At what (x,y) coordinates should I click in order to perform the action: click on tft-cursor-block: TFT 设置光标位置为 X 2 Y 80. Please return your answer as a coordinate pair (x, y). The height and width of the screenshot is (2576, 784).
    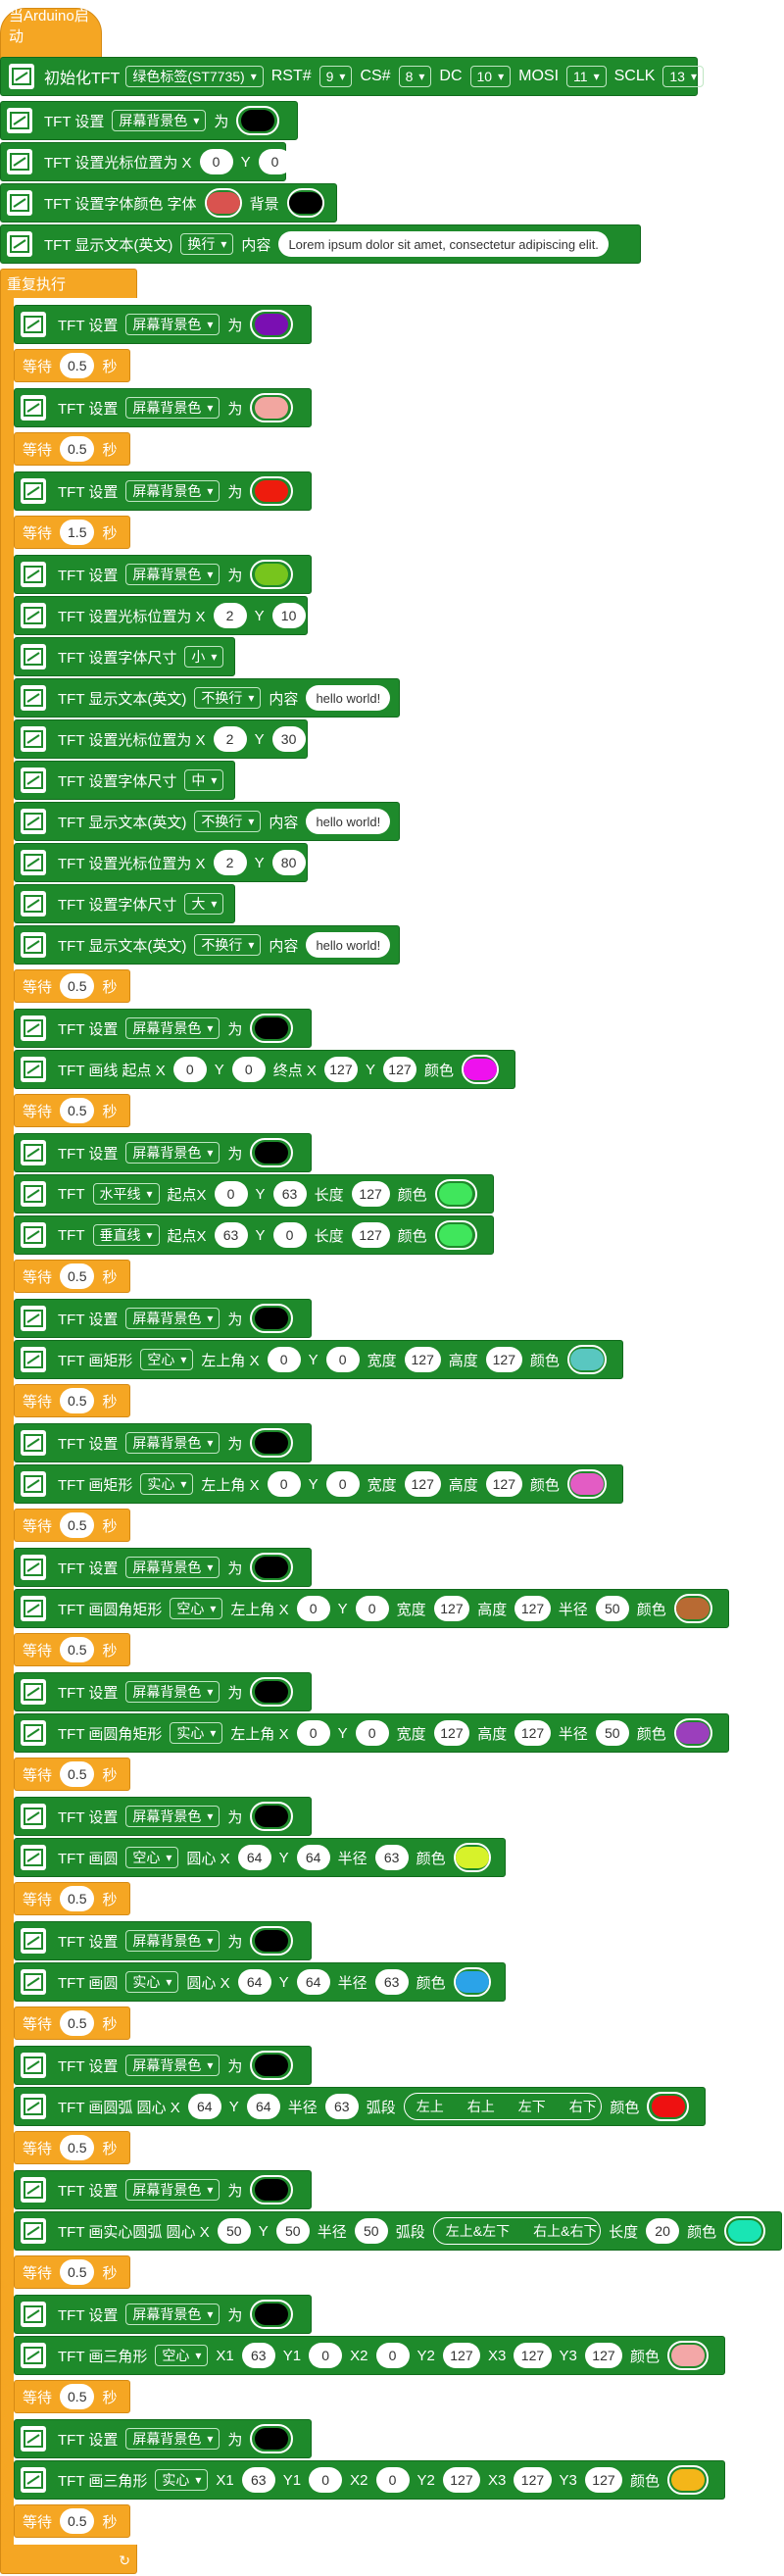
    Looking at the image, I should click on (161, 862).